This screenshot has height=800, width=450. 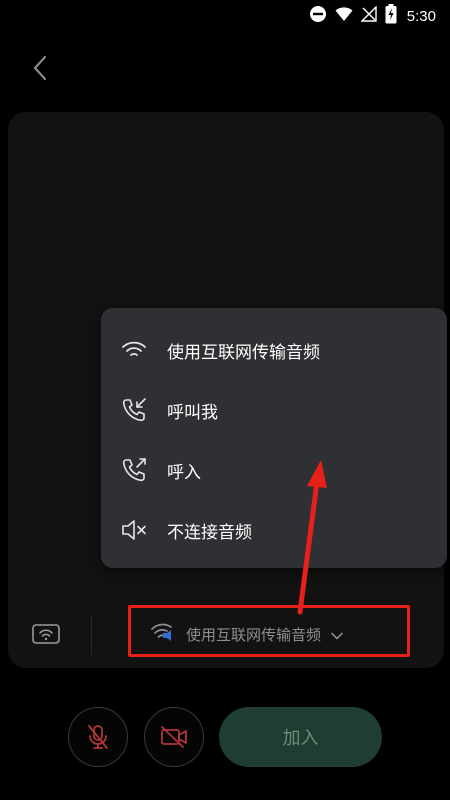 What do you see at coordinates (134, 530) in the screenshot?
I see `speaker-muted-icon` at bounding box center [134, 530].